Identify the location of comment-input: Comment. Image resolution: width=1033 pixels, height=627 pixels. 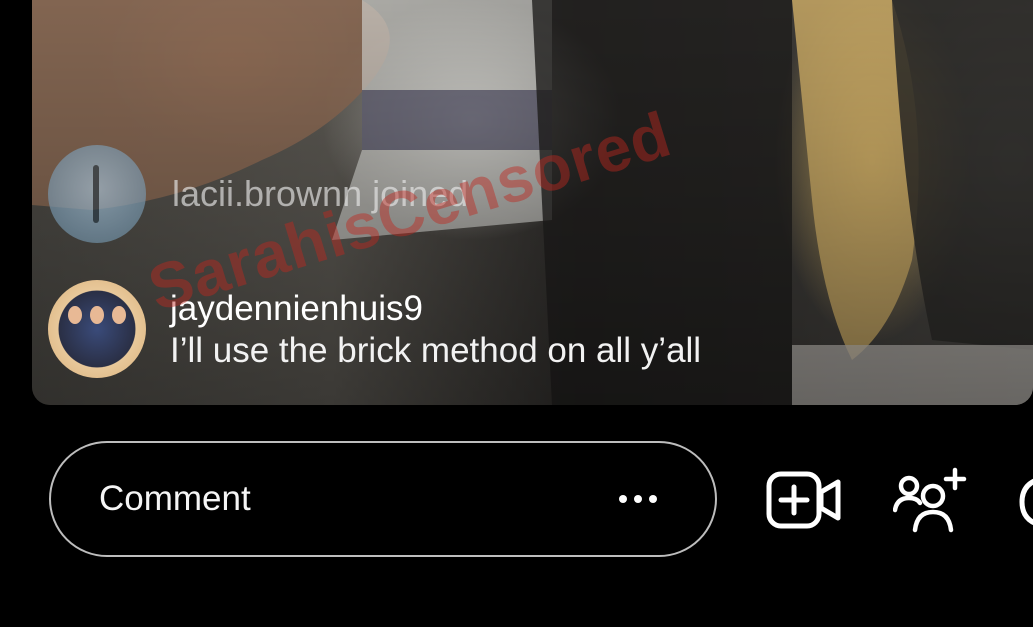
(383, 499).